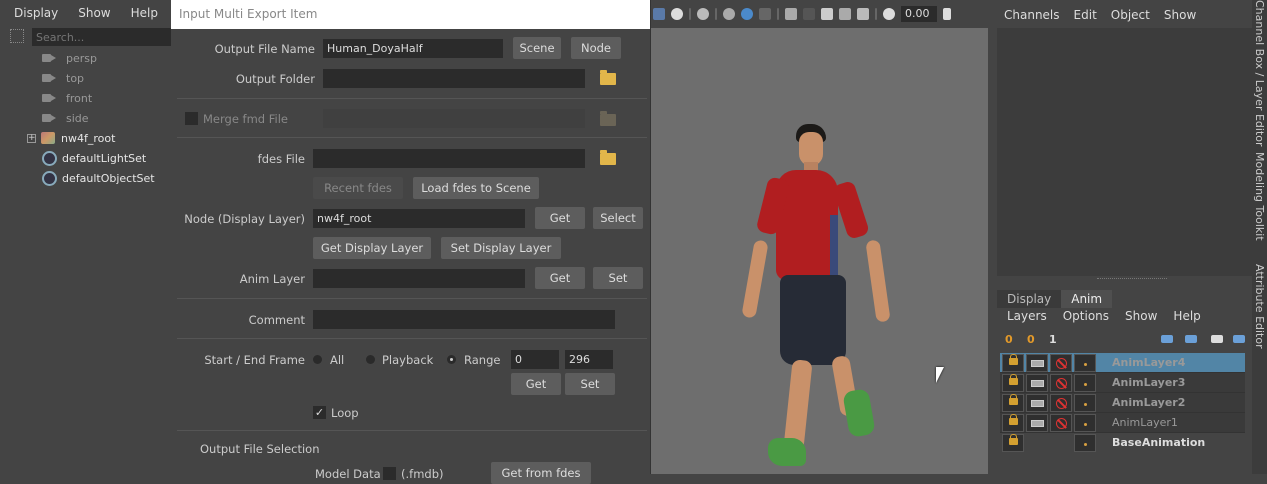  Describe the element at coordinates (358, 188) in the screenshot. I see `recent-fdes-button: Recent fdes` at that location.